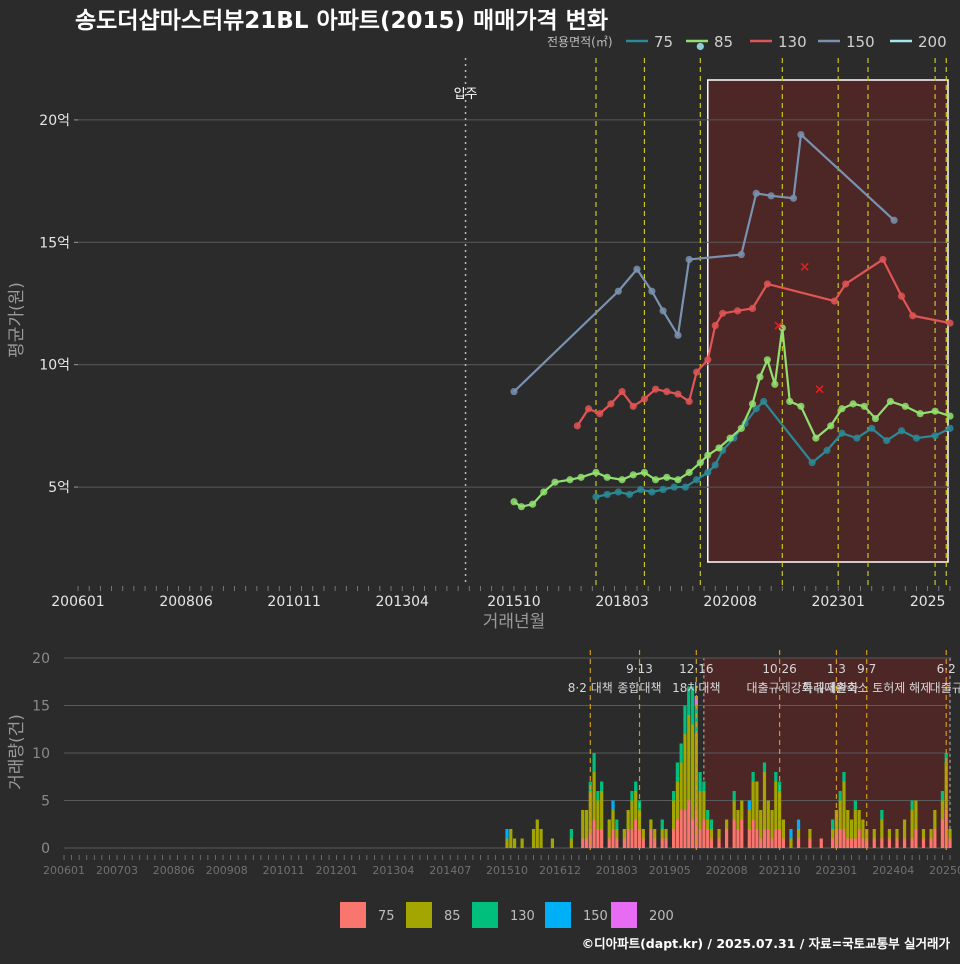 This screenshot has height=964, width=960. Describe the element at coordinates (729, 602) in the screenshot. I see `x-tick-label: 202008` at that location.